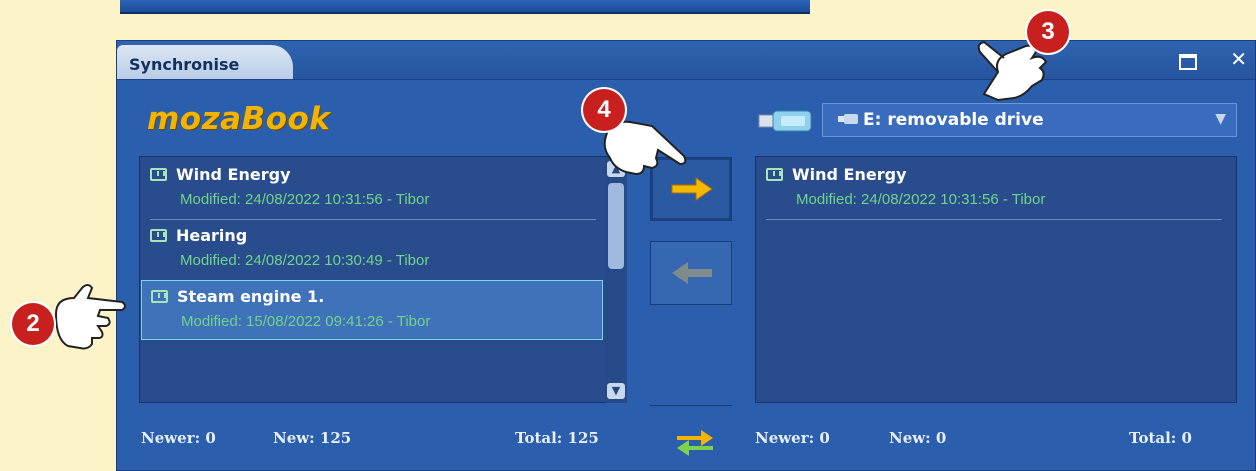 The width and height of the screenshot is (1256, 471). I want to click on pointing-hand-icon, so click(90, 317).